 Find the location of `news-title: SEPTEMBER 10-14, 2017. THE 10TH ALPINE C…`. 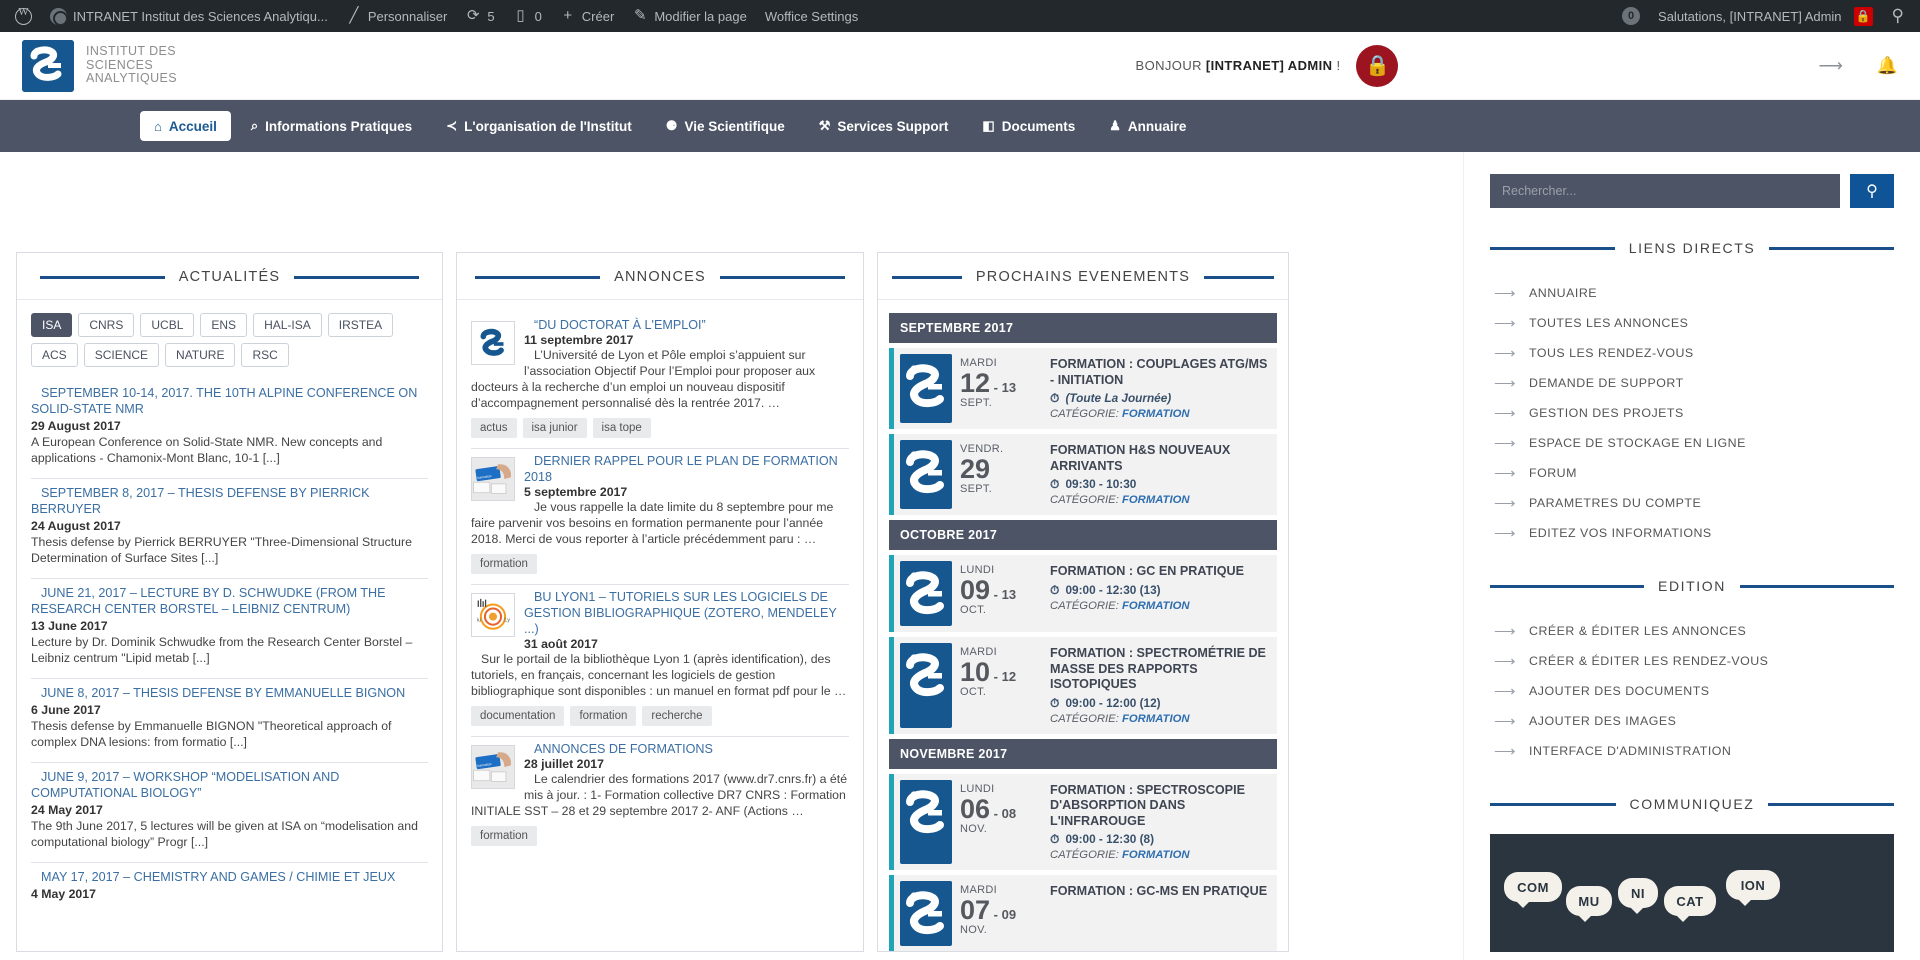

news-title: SEPTEMBER 10-14, 2017. THE 10TH ALPINE C… is located at coordinates (229, 401).